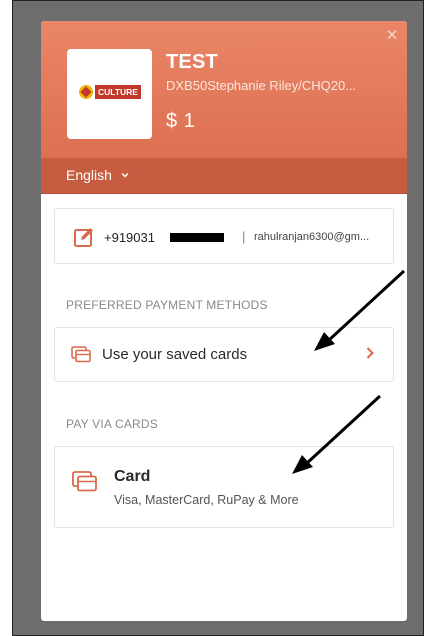 Image resolution: width=432 pixels, height=636 pixels. I want to click on saved-cards-label: Use your saved cards, so click(175, 354).